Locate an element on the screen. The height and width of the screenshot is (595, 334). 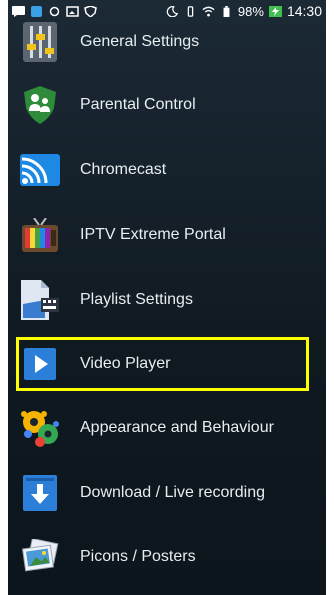
playlist-file-icon is located at coordinates (40, 300).